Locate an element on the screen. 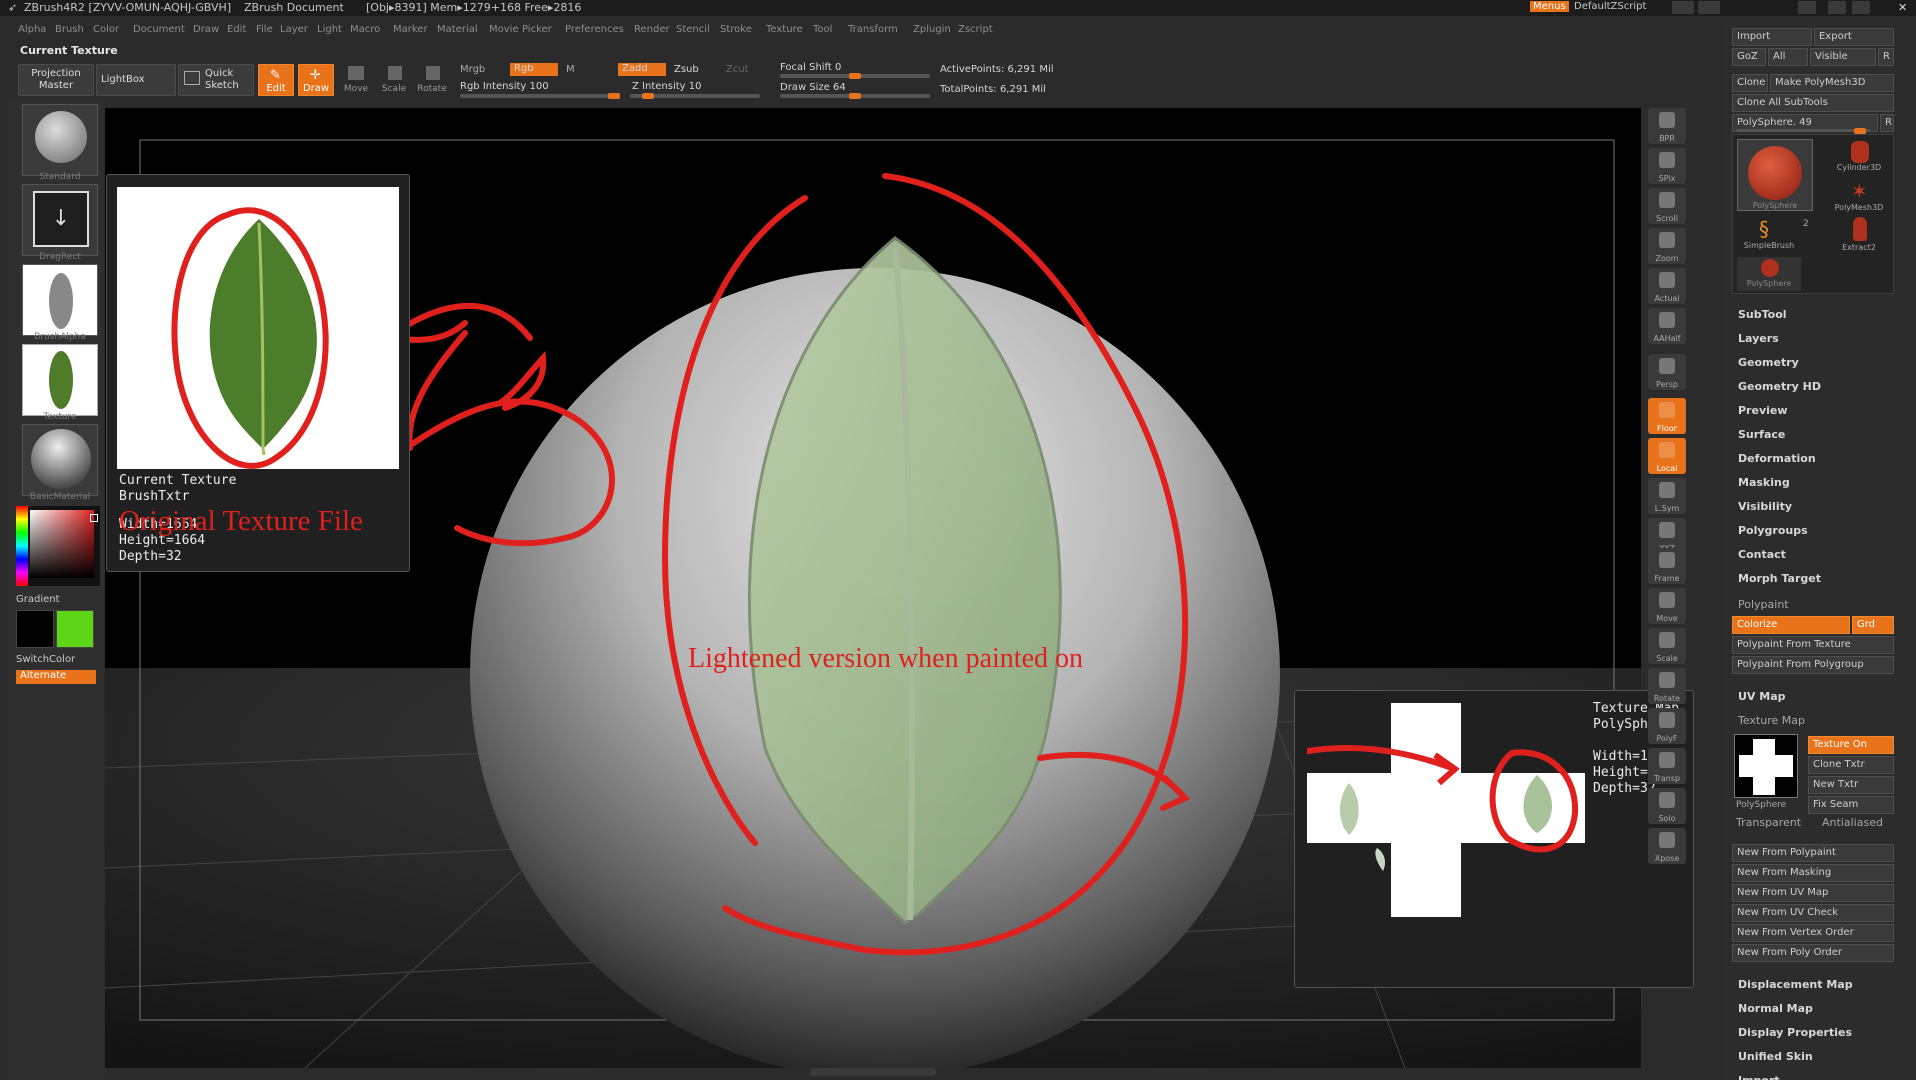 This screenshot has height=1080, width=1916. m-button: M is located at coordinates (570, 69).